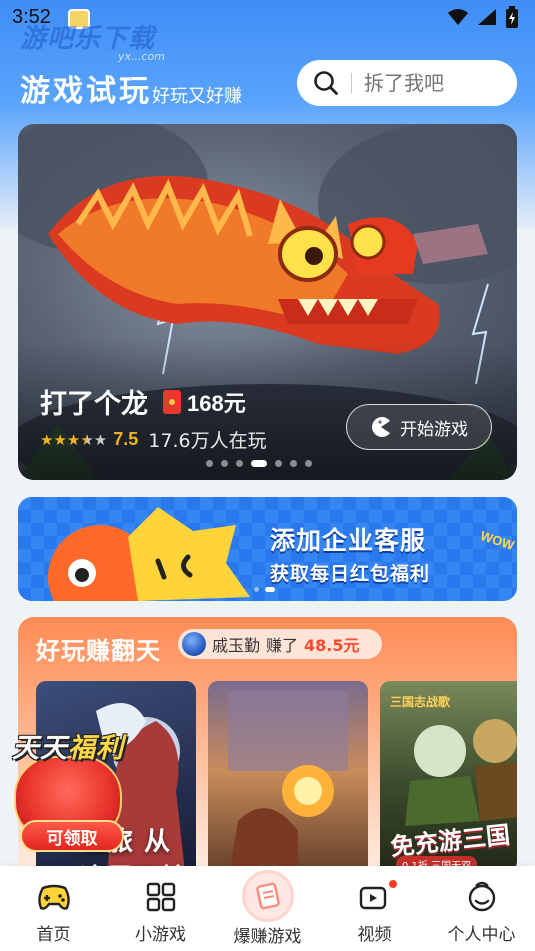  What do you see at coordinates (448, 779) in the screenshot?
I see `game-tile: 三国志战歌 免充游三国 0.1折 三国无双` at bounding box center [448, 779].